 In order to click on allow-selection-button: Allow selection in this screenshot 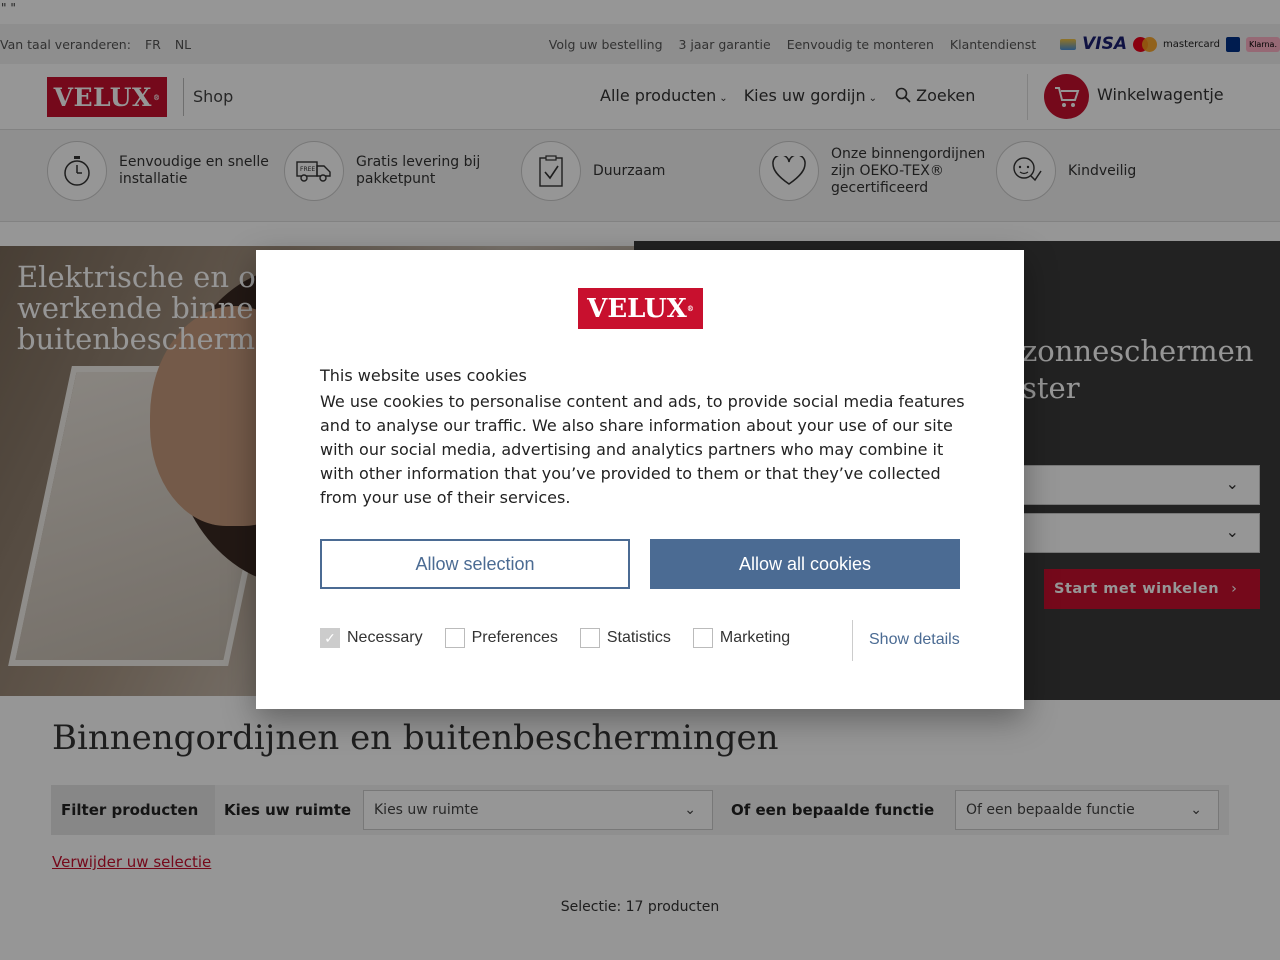, I will do `click(475, 564)`.